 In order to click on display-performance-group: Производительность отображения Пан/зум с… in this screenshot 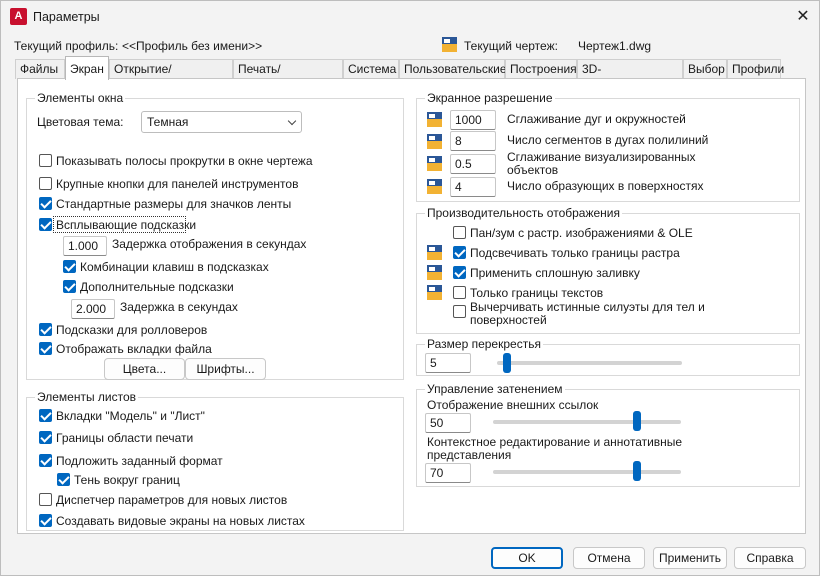, I will do `click(608, 270)`.